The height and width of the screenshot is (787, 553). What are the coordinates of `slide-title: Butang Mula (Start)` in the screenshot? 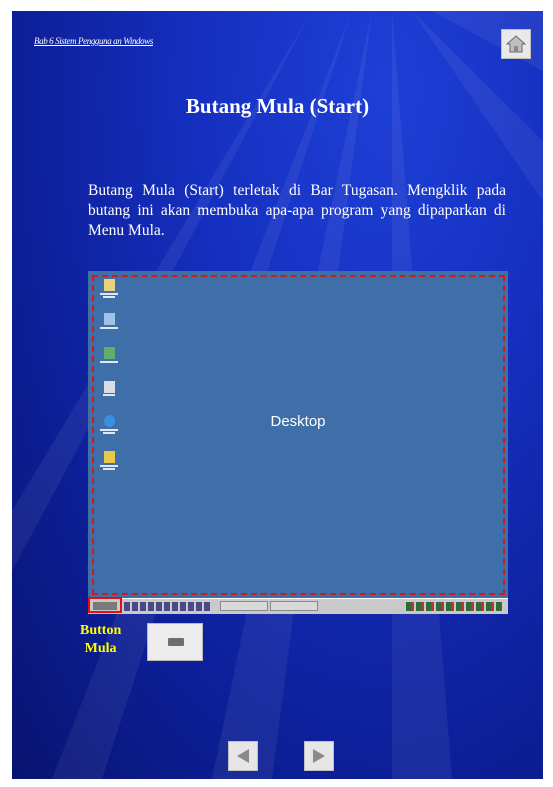 It's located at (277, 106).